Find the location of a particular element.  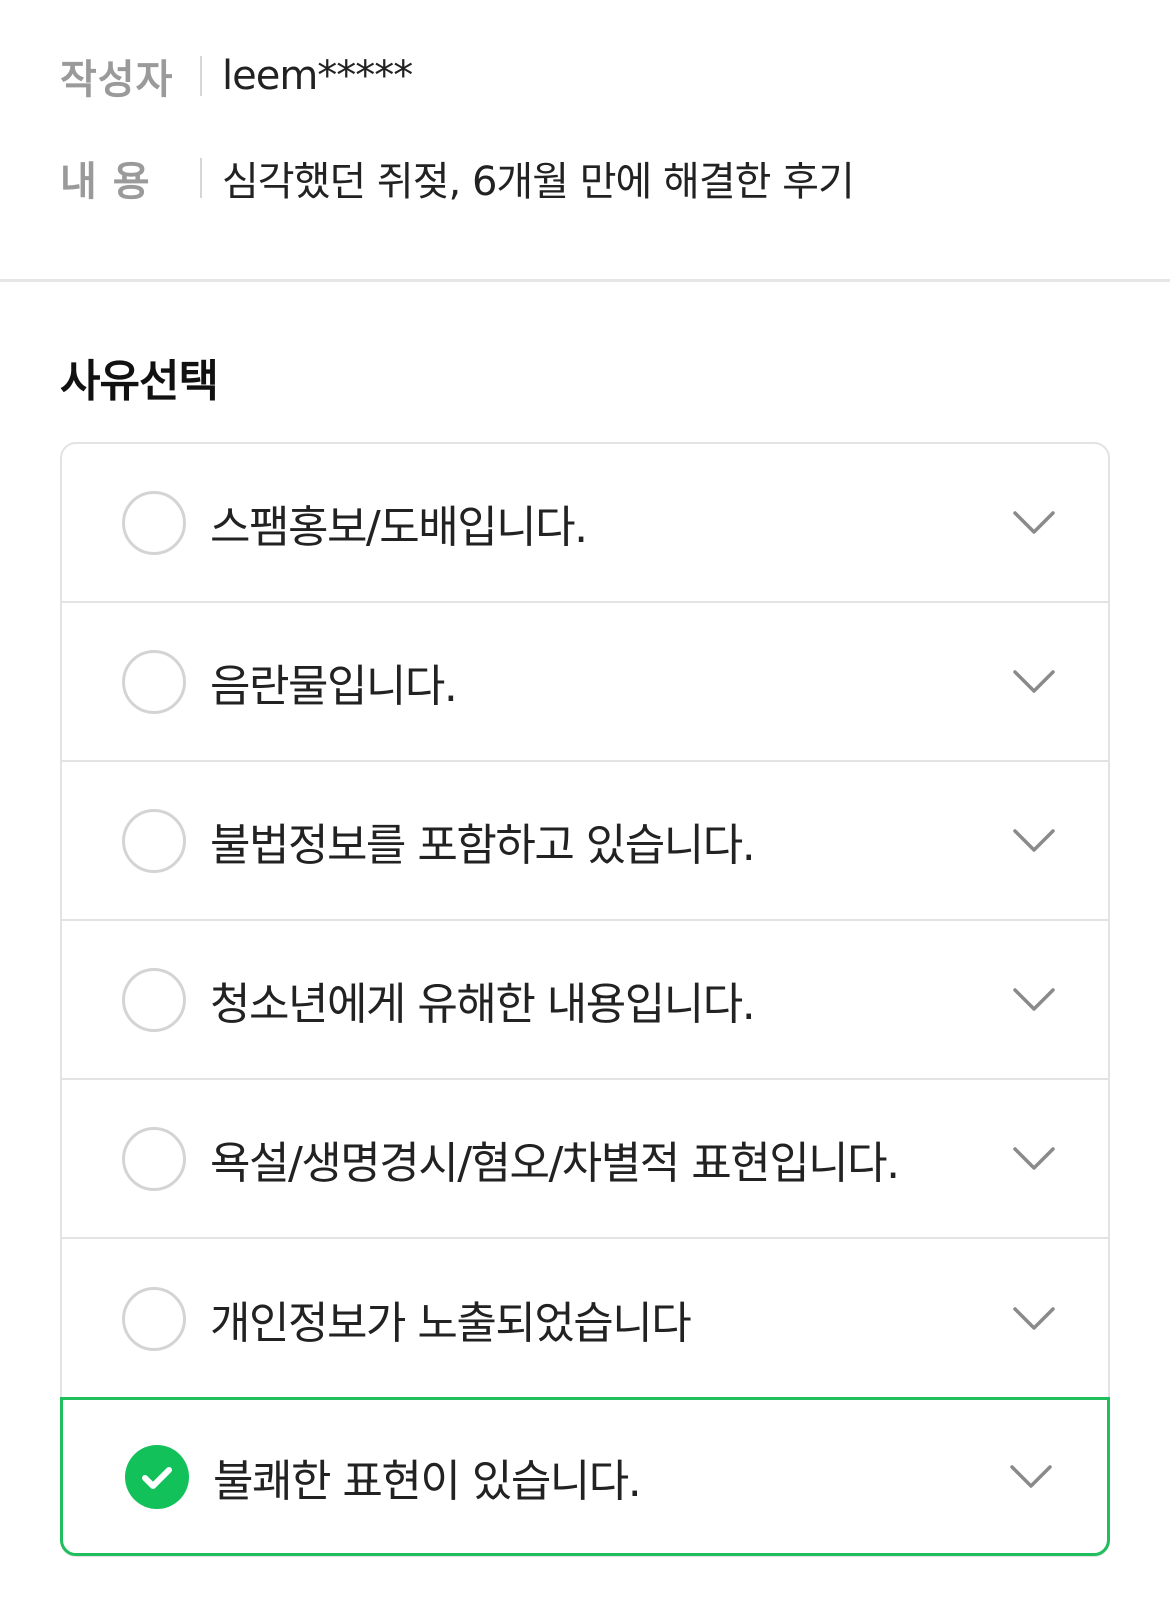

reason-option-offensive: 불쾌한 표현이 있습니다. is located at coordinates (585, 1476).